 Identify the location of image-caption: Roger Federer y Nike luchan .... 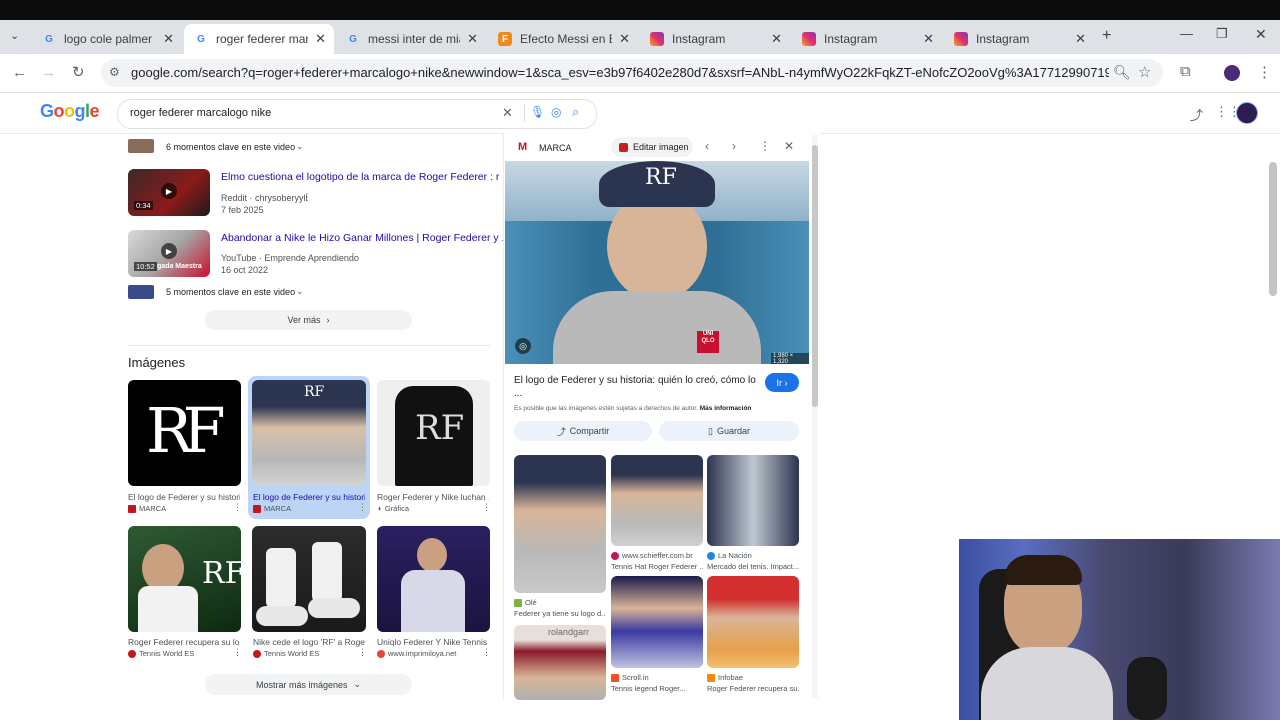
(433, 497).